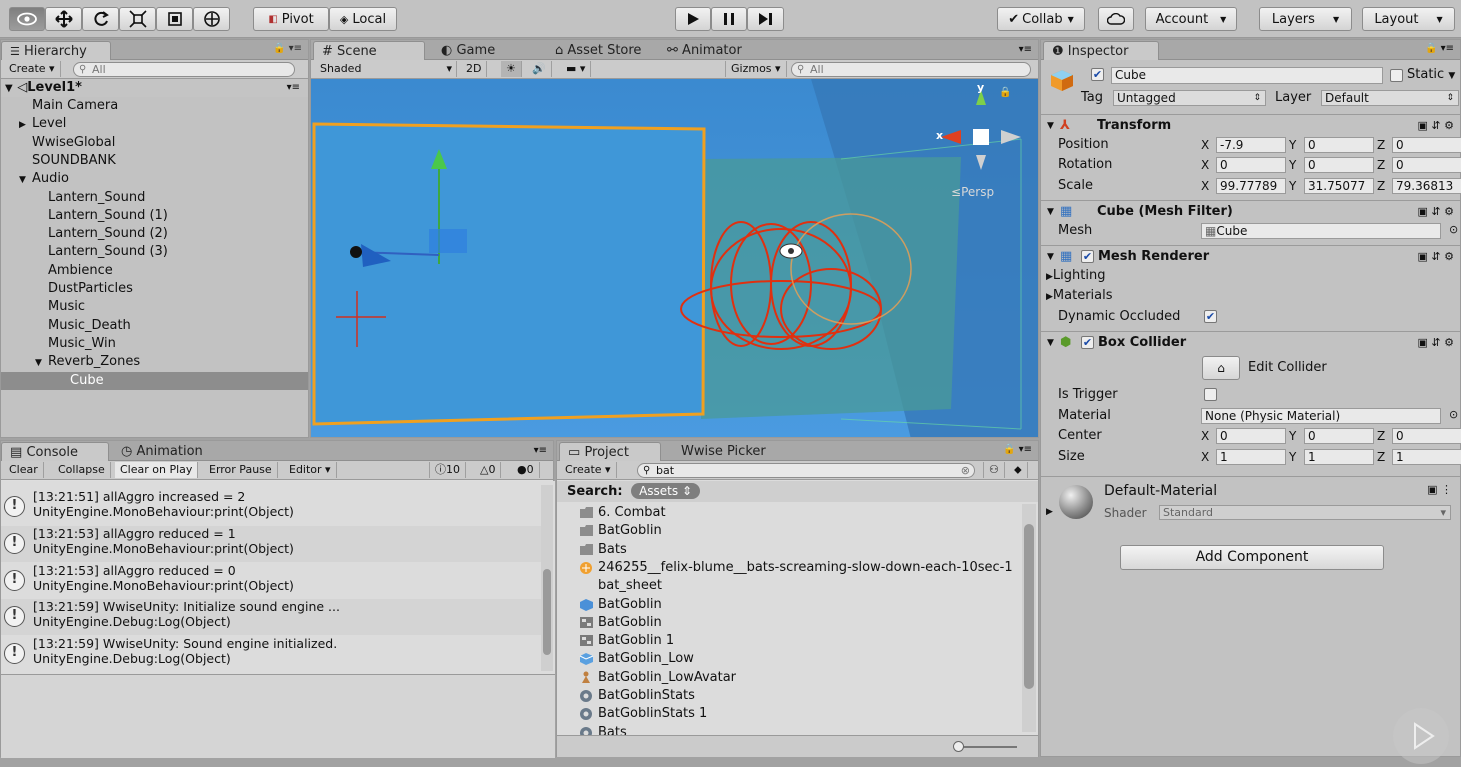 The image size is (1461, 767). What do you see at coordinates (1210, 394) in the screenshot?
I see `is-trigger-checkbox` at bounding box center [1210, 394].